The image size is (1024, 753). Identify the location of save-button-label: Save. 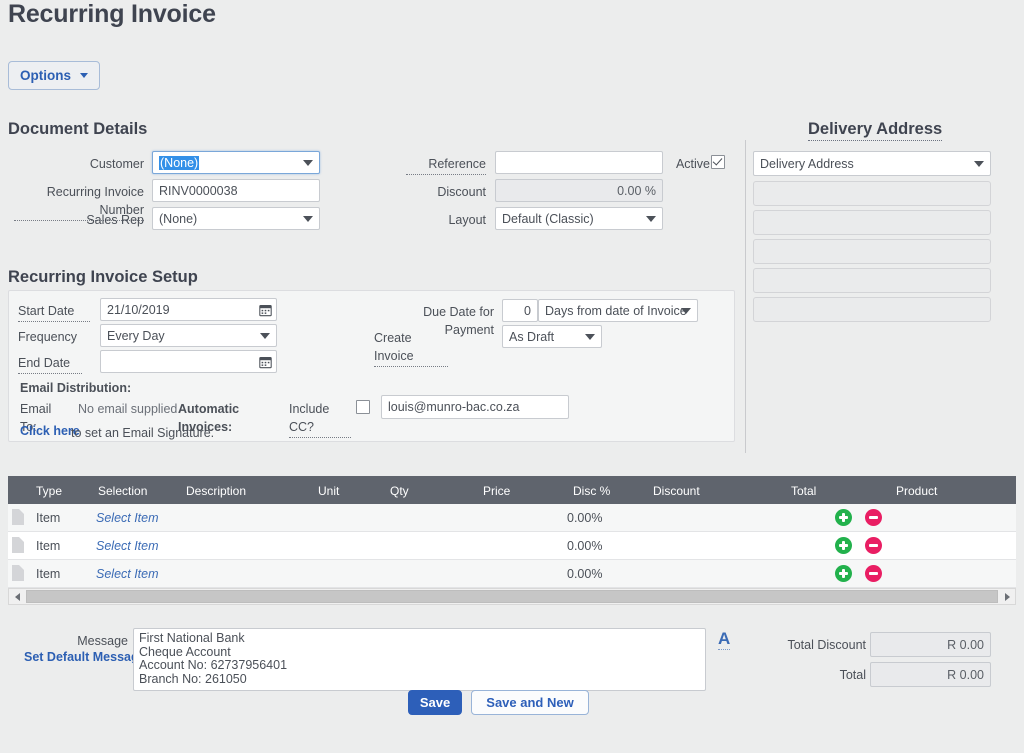
(435, 702).